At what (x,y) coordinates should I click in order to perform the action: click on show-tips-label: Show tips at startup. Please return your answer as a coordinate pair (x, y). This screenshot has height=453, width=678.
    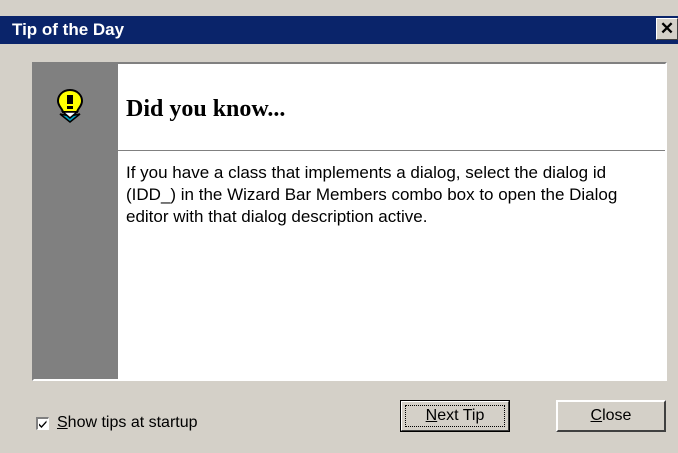
    Looking at the image, I should click on (127, 423).